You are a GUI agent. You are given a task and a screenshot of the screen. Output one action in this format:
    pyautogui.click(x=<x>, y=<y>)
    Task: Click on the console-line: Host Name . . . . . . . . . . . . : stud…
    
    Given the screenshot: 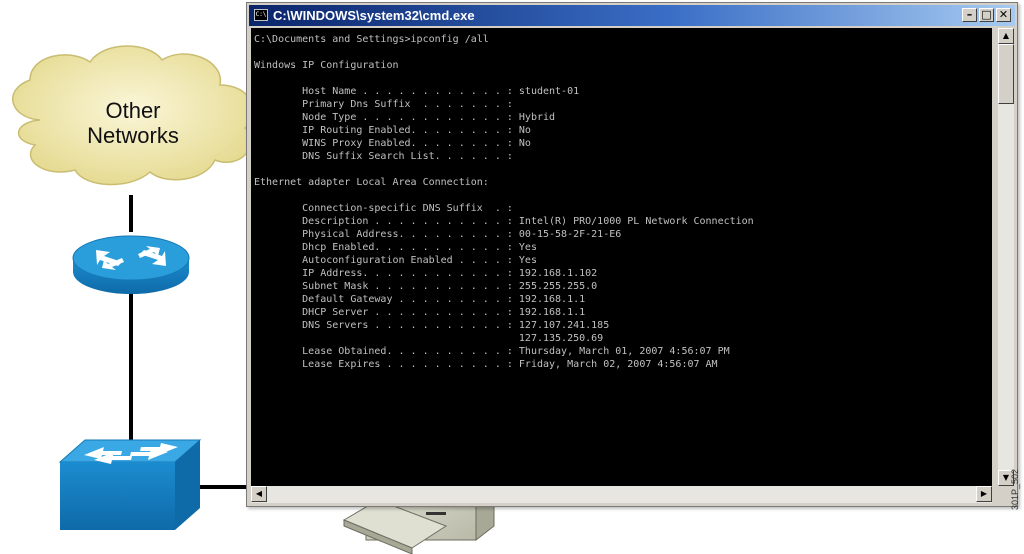 What is the action you would take?
    pyautogui.click(x=417, y=91)
    